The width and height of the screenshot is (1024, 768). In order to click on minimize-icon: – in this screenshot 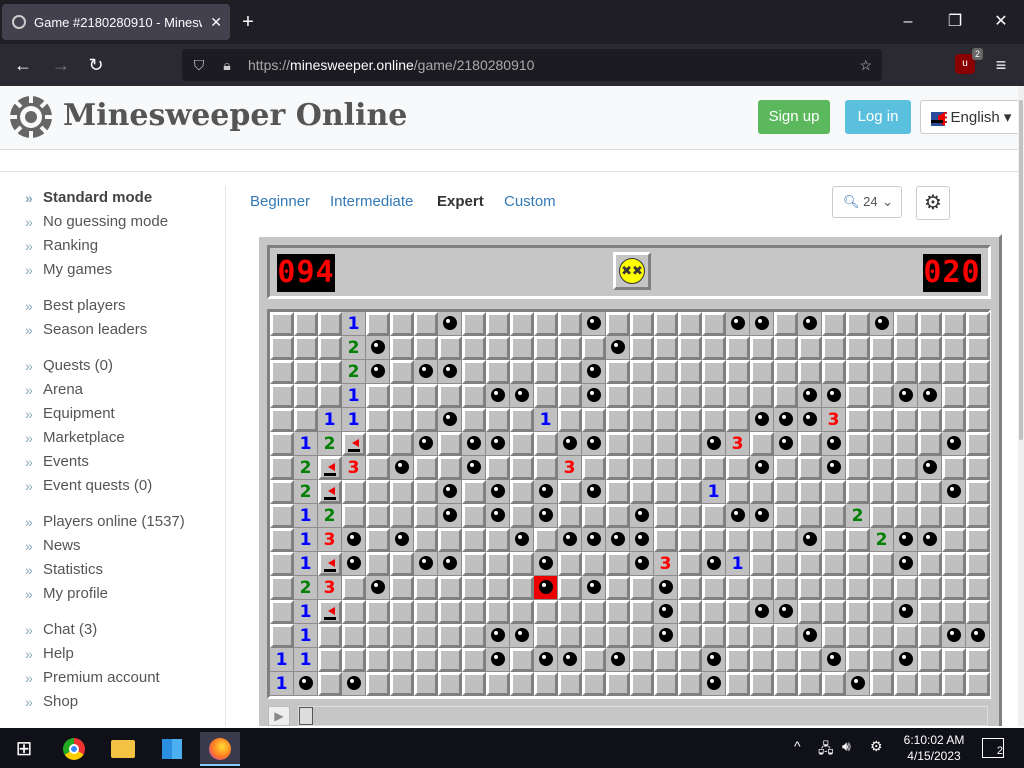, I will do `click(908, 22)`.